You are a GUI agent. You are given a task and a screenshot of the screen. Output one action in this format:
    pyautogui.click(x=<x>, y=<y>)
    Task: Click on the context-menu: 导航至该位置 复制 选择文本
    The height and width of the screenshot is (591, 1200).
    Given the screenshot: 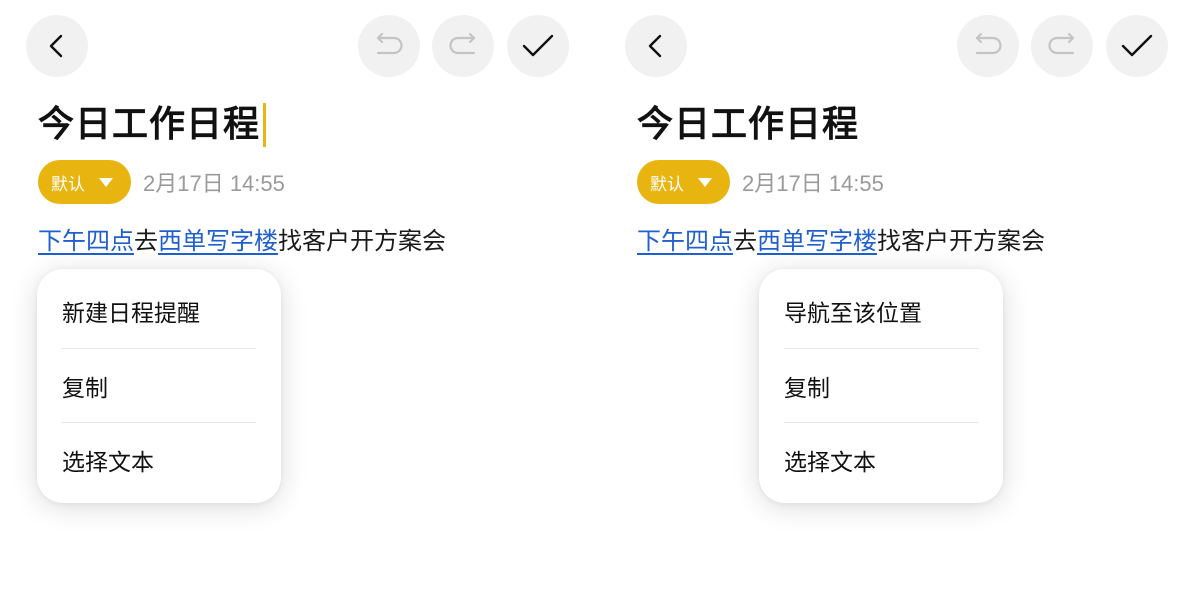 What is the action you would take?
    pyautogui.click(x=881, y=386)
    